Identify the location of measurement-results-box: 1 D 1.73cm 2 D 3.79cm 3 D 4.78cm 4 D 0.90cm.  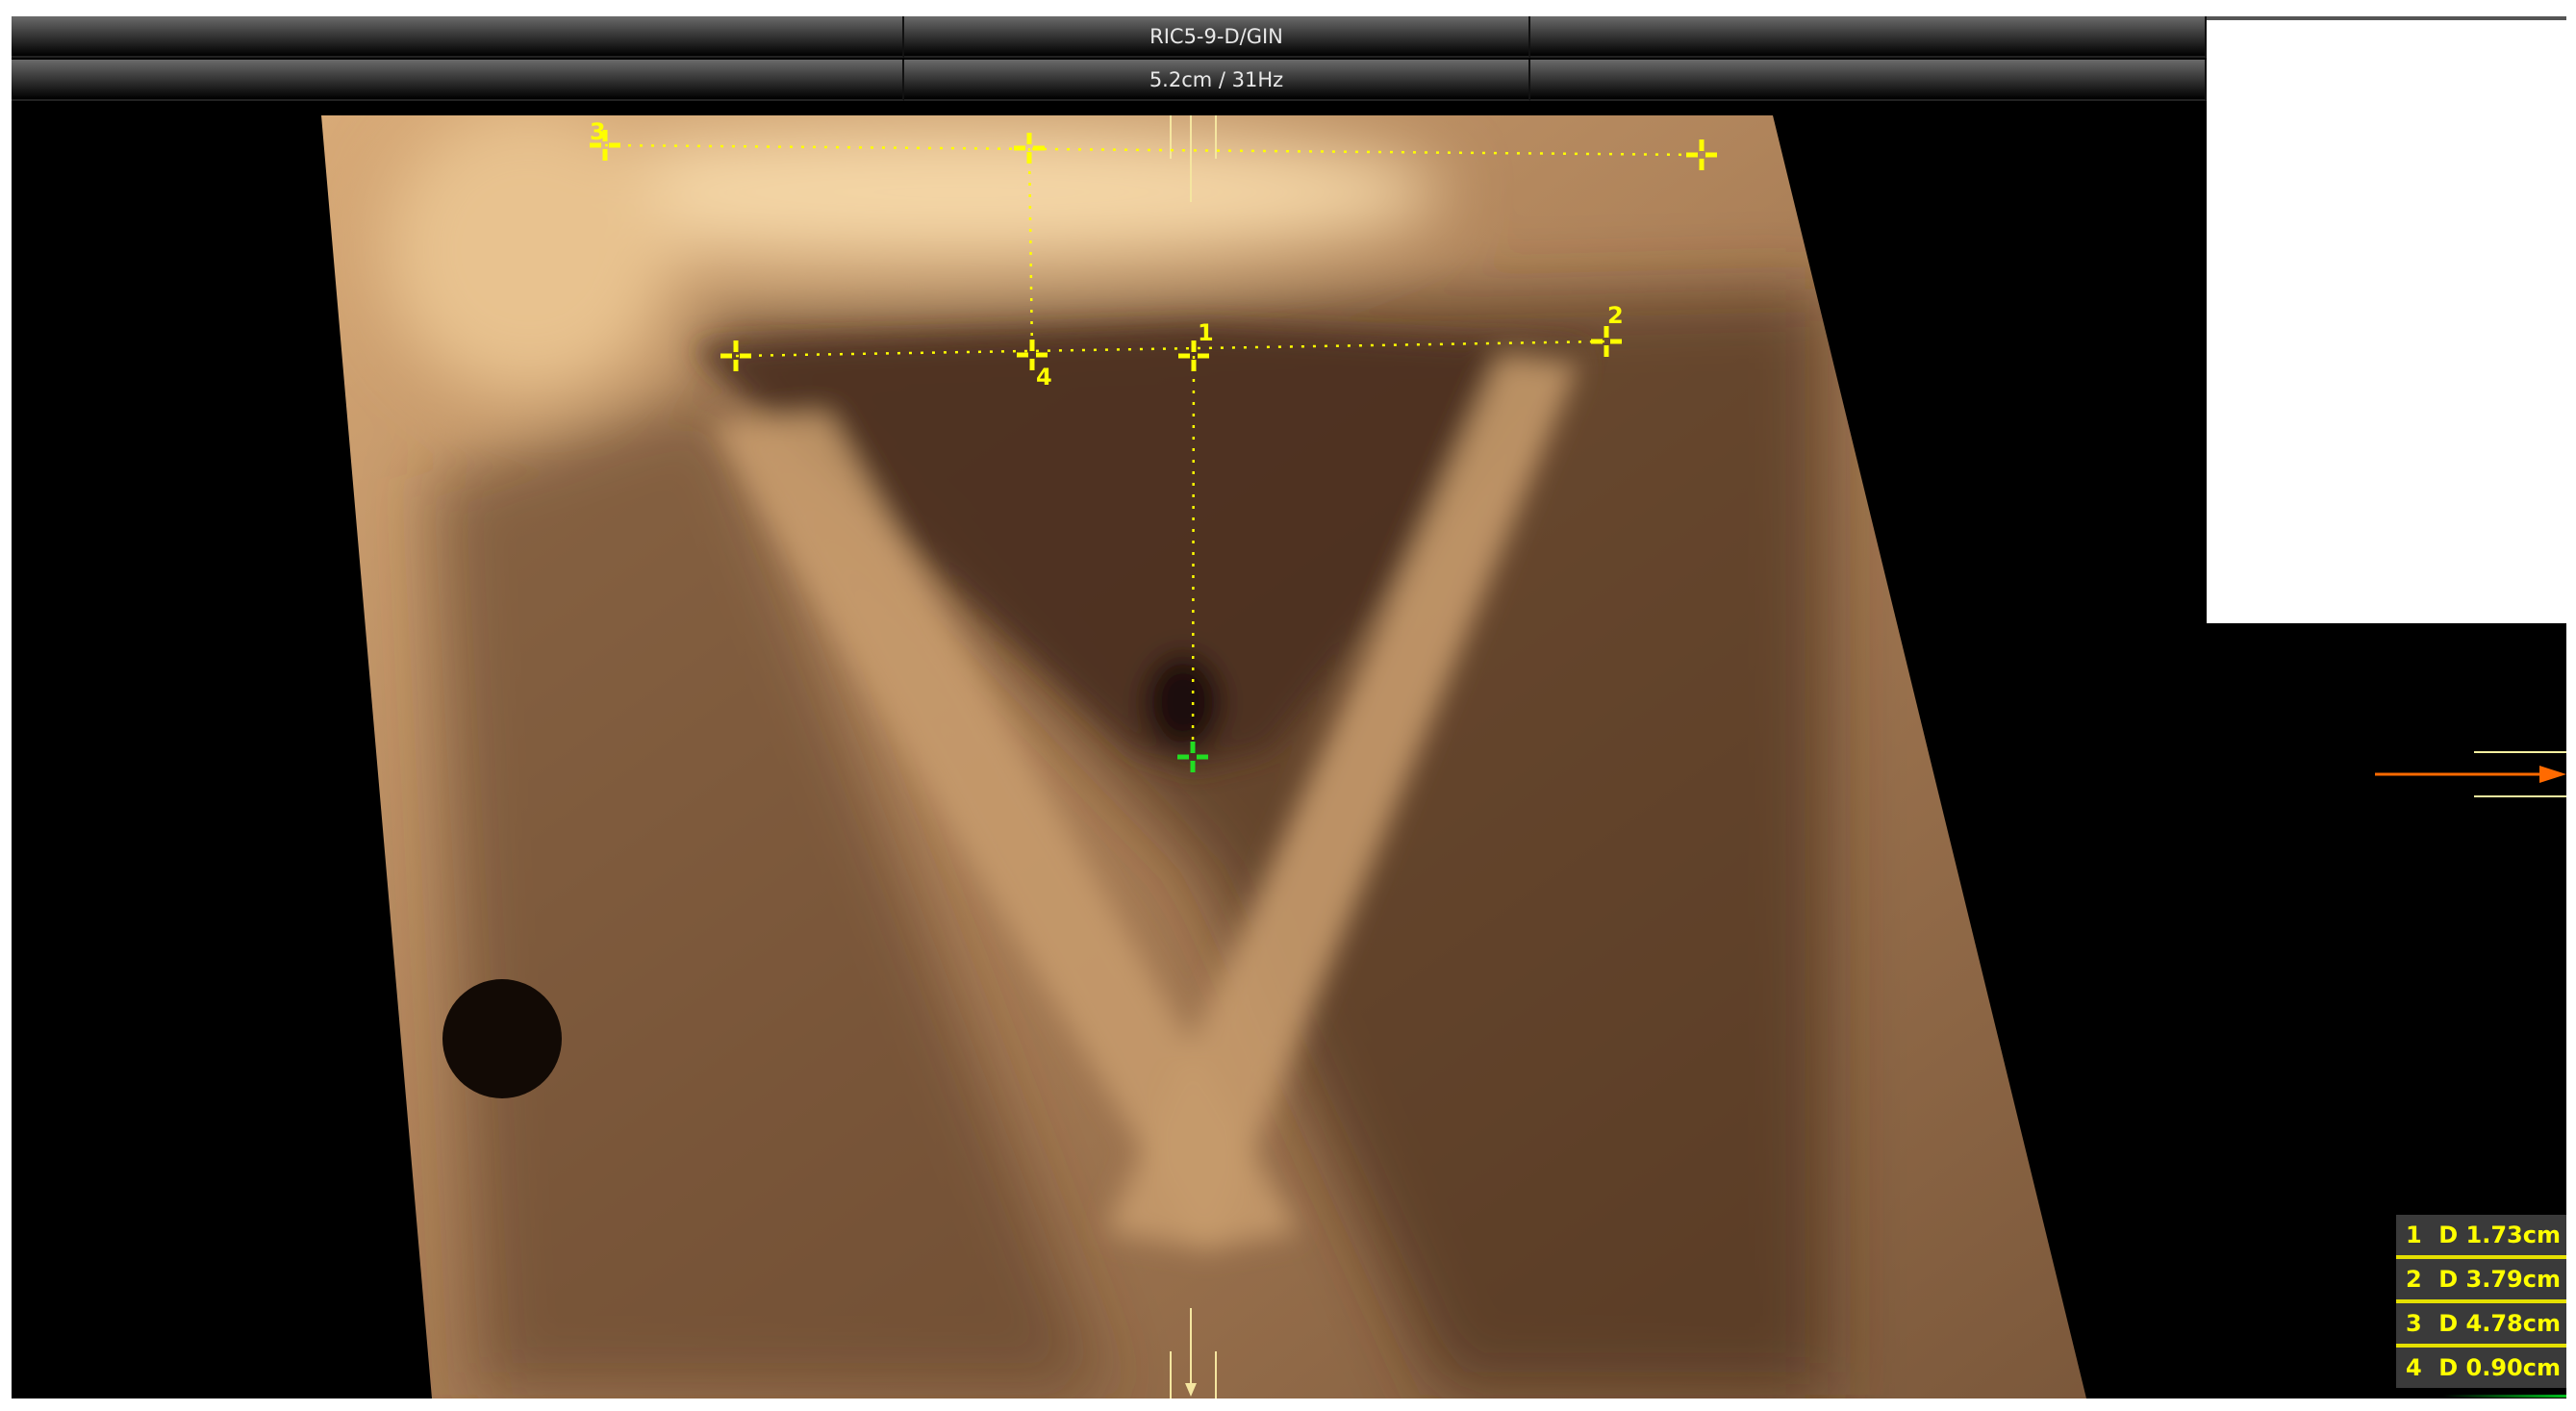
(2481, 1301).